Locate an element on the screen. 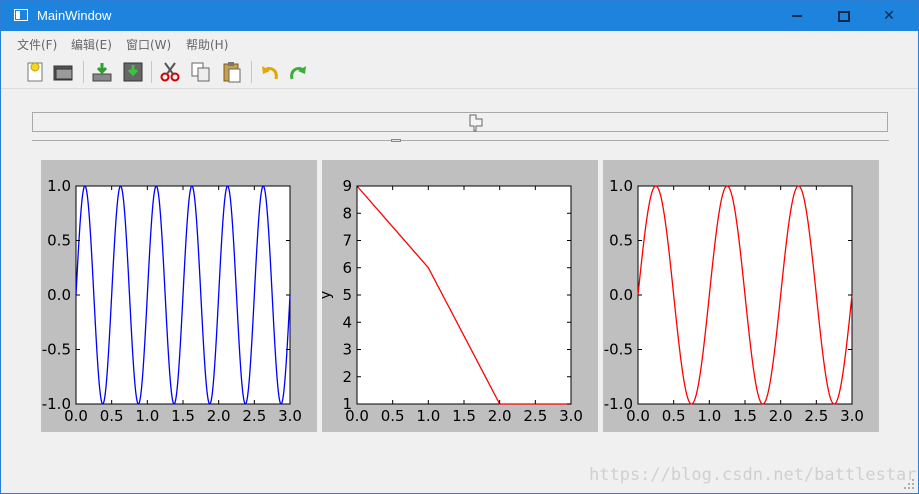 The height and width of the screenshot is (494, 919). chart-sine-red: 0.0 0.5 1.0 1.5 2.0 2.5 3.0-1.0-0.50.00.51.0 is located at coordinates (734, 301).